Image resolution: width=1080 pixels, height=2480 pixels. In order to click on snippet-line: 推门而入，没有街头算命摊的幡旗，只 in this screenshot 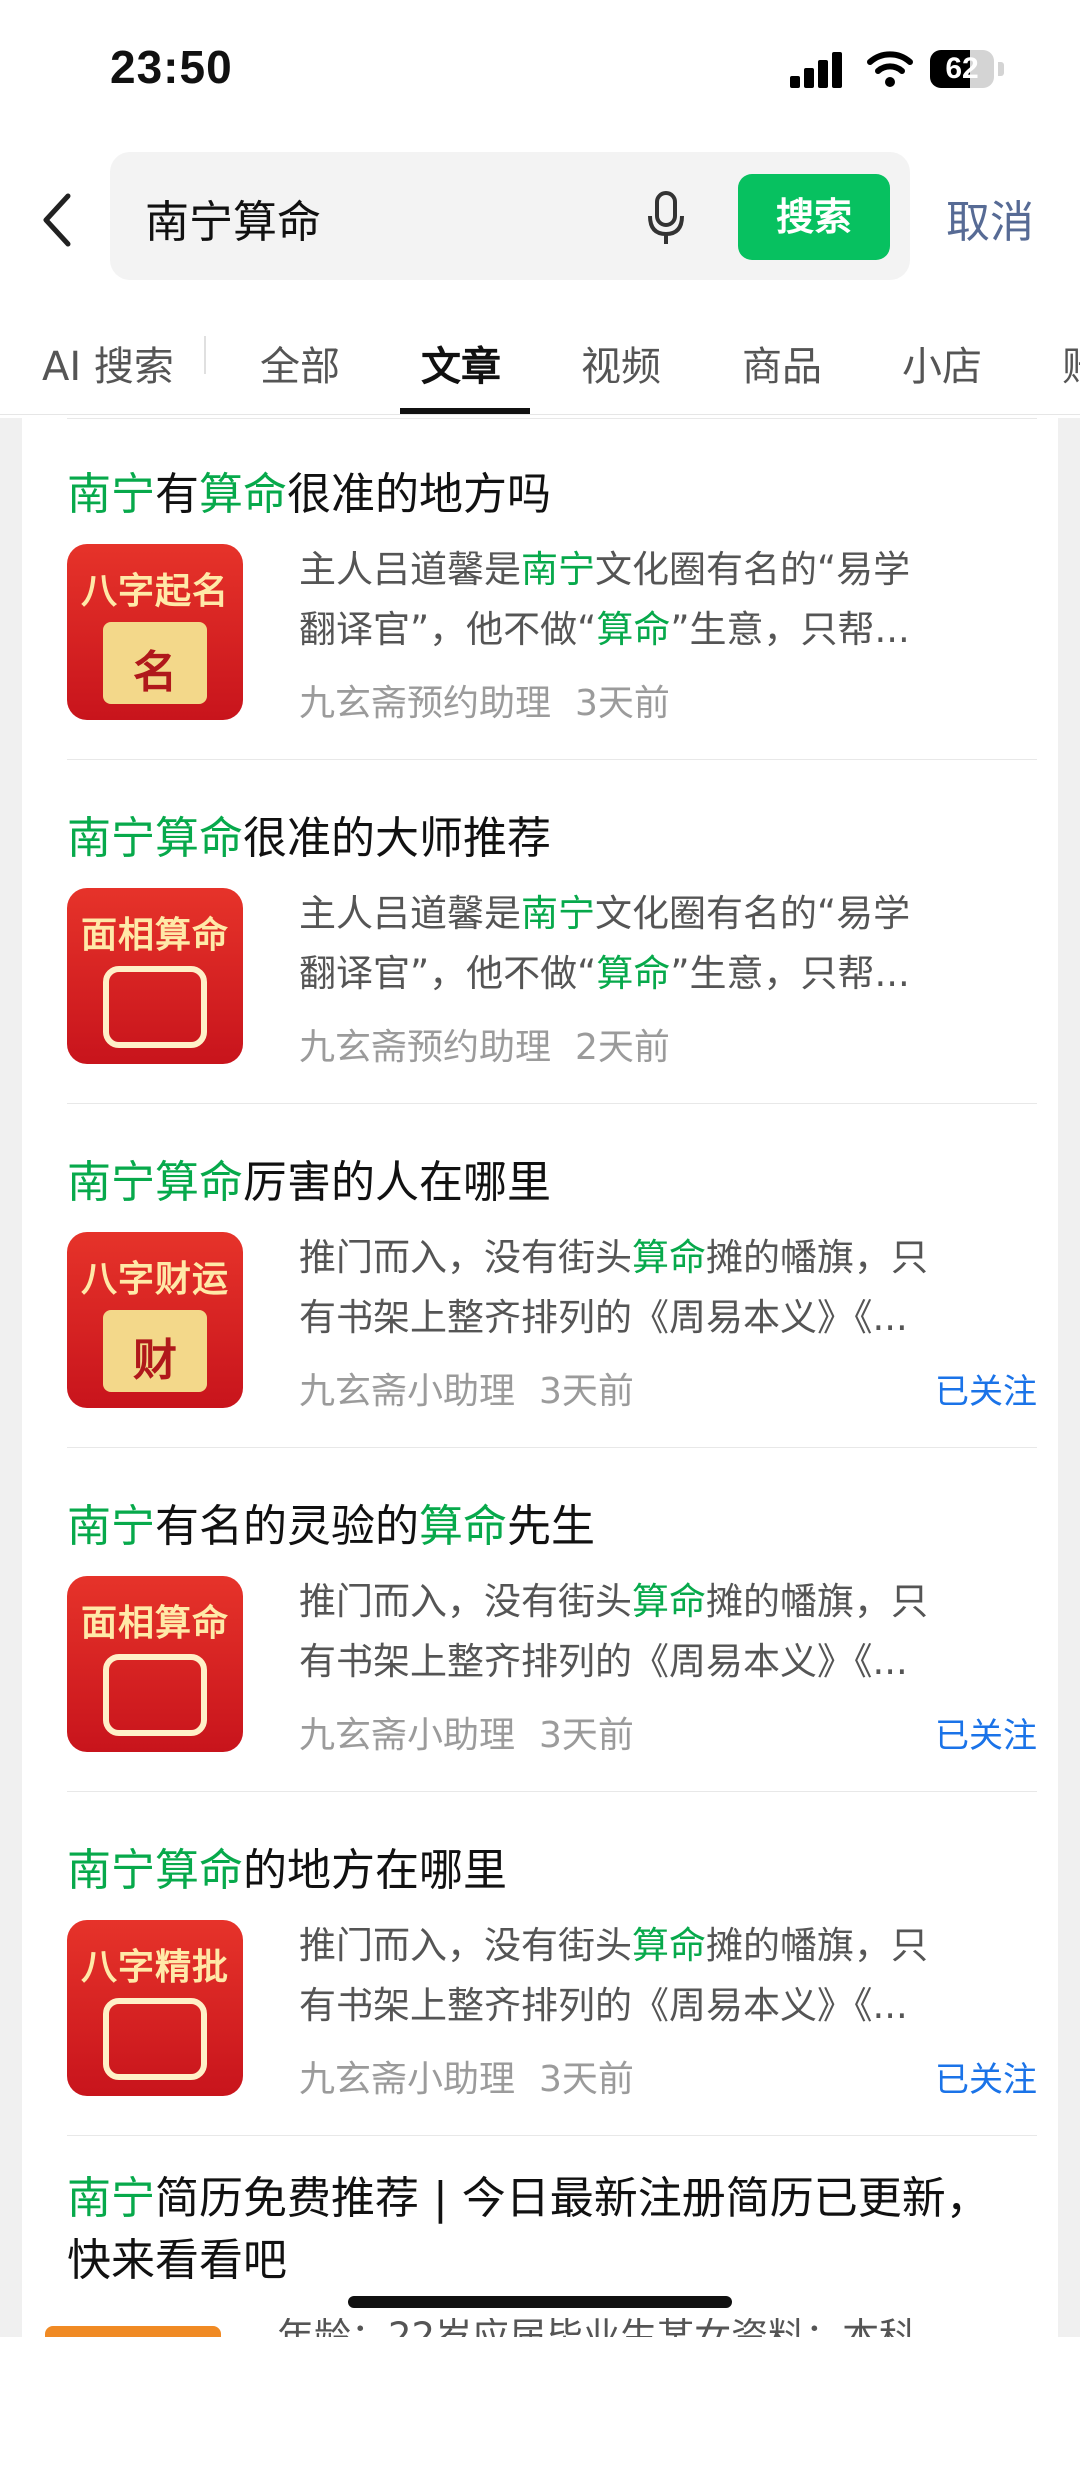, I will do `click(664, 1258)`.